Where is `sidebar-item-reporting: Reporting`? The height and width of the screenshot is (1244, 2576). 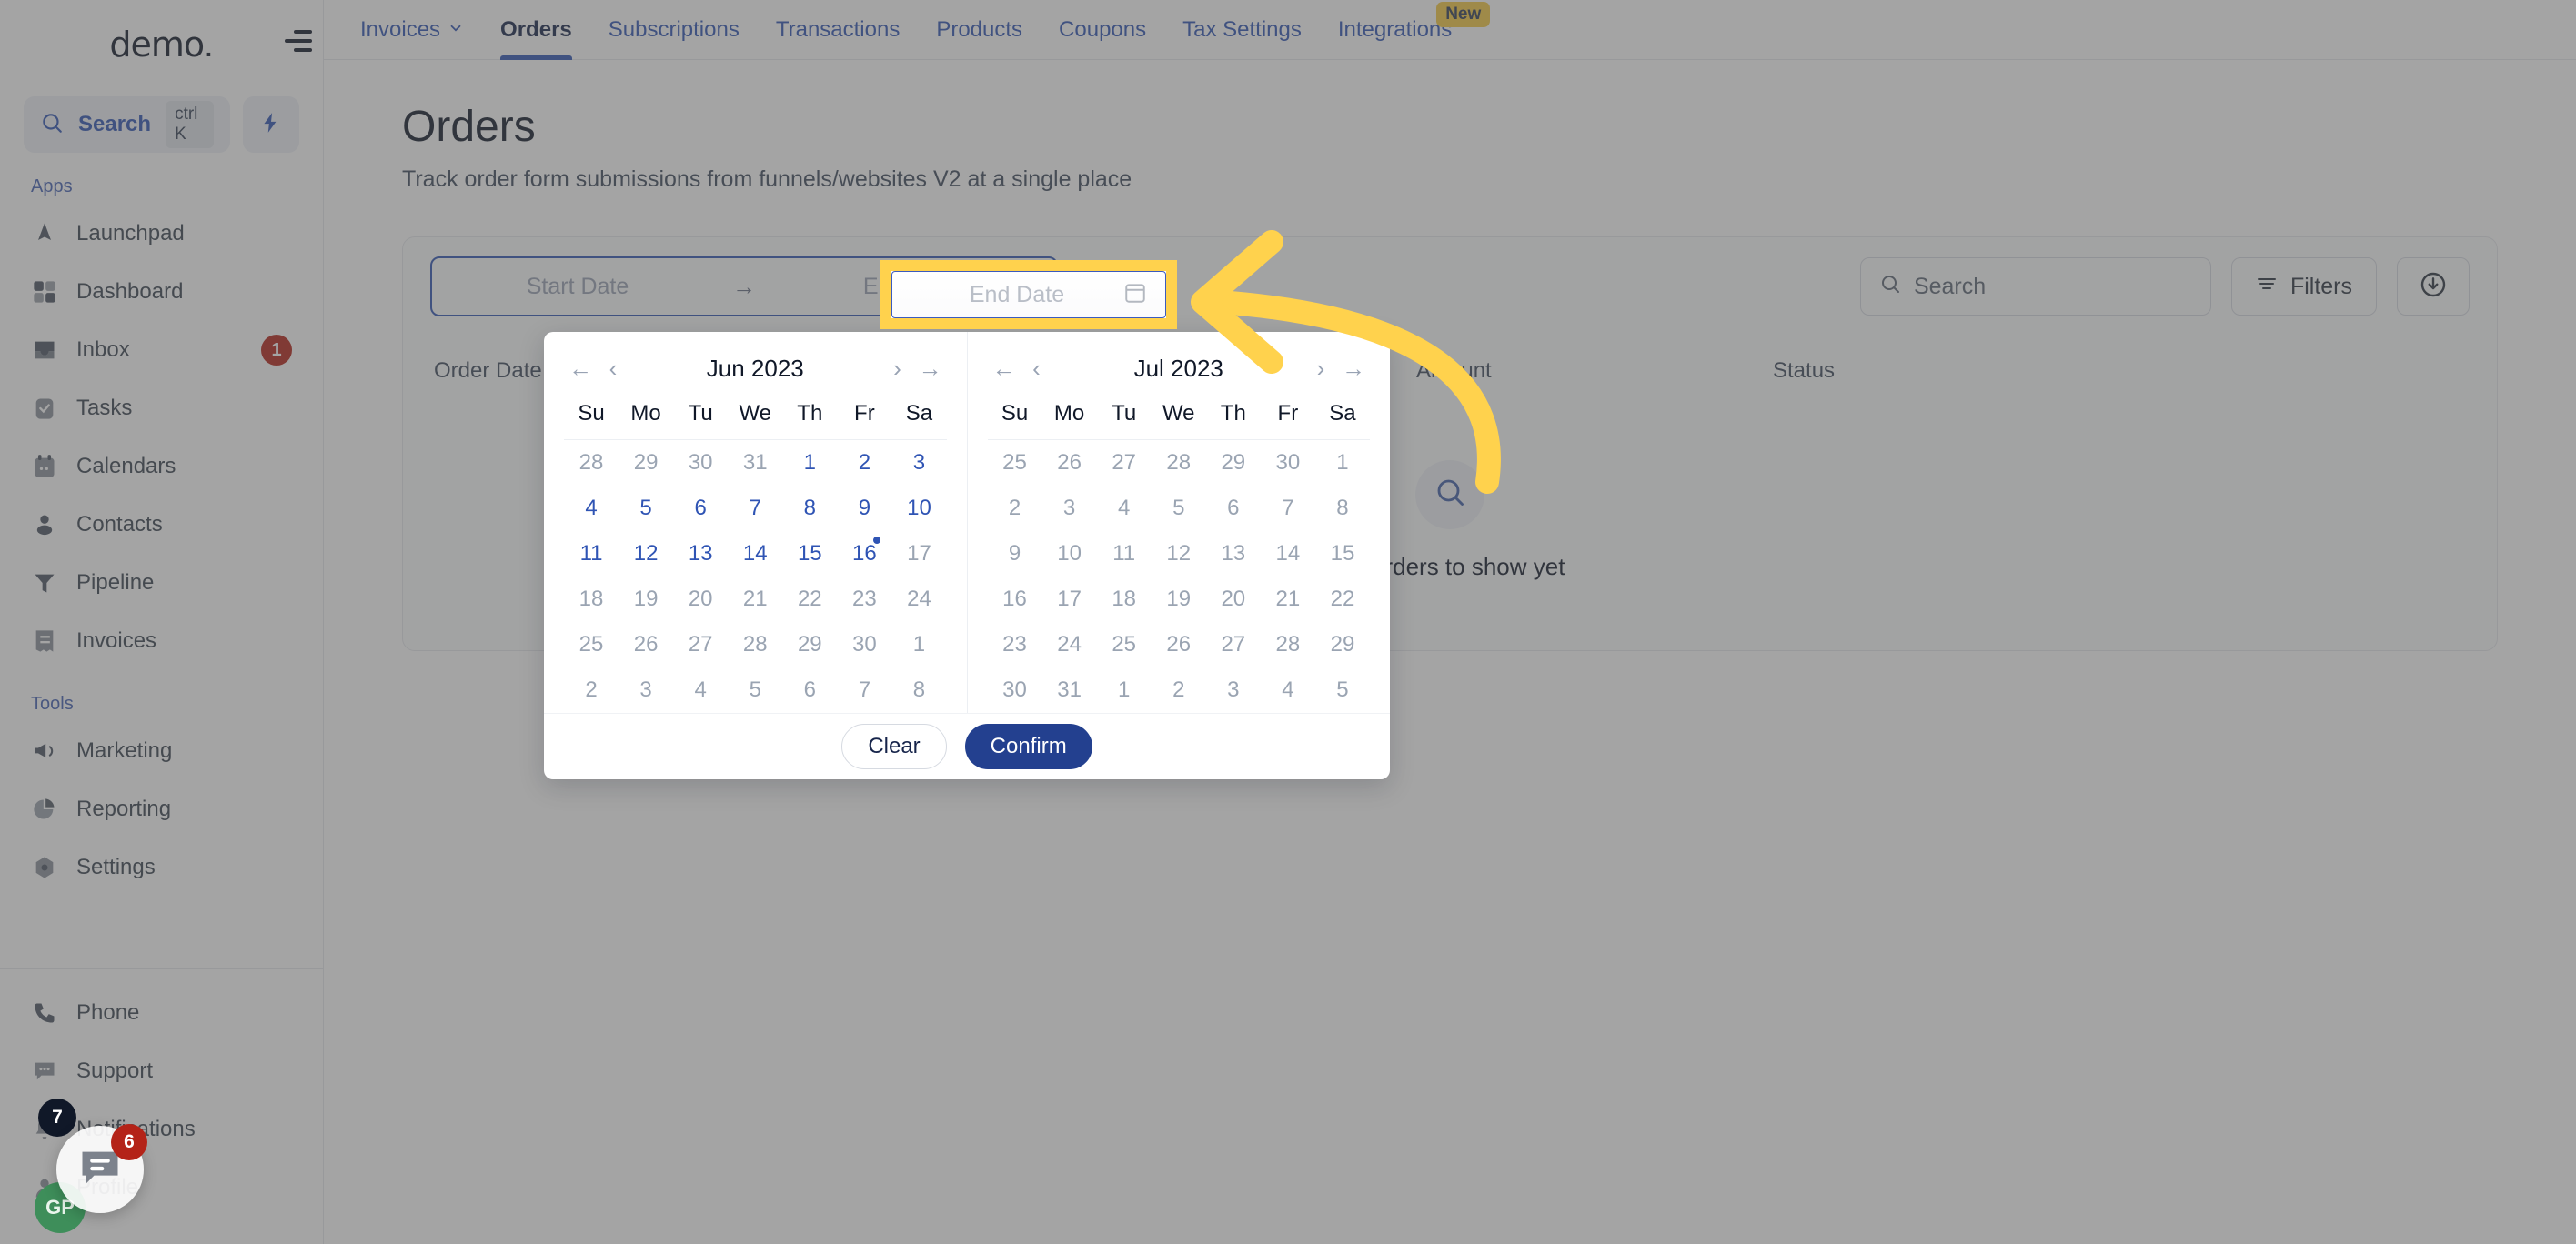
sidebar-item-reporting: Reporting is located at coordinates (161, 809).